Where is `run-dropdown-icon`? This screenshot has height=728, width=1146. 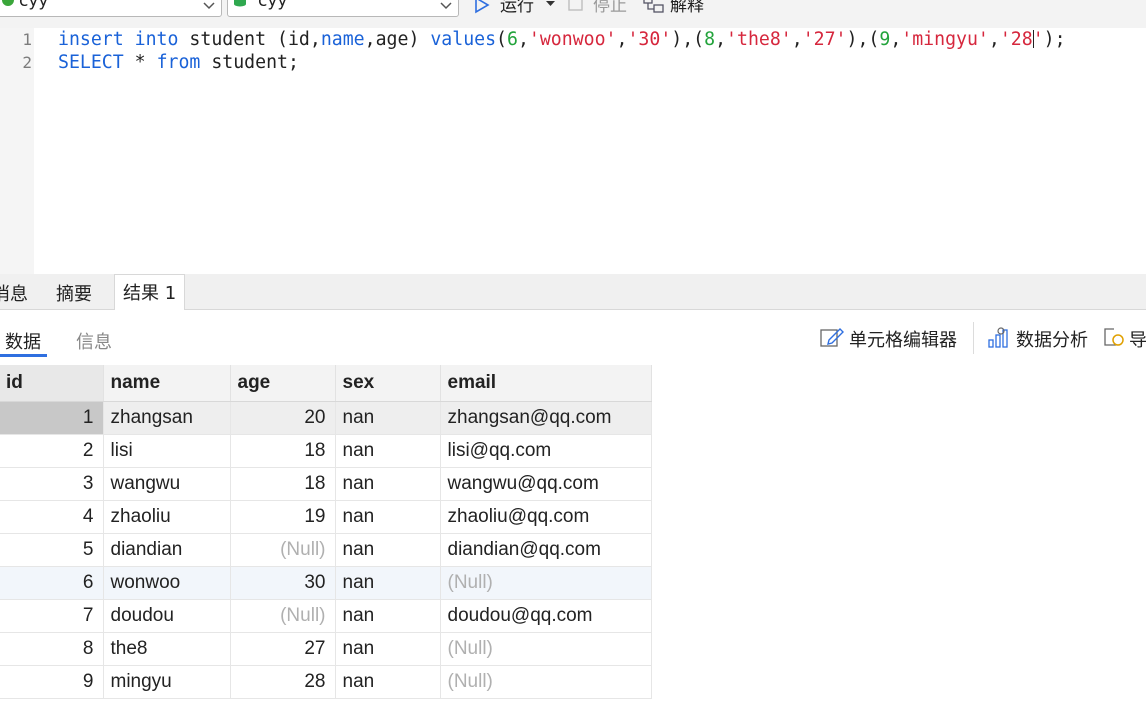
run-dropdown-icon is located at coordinates (550, 3).